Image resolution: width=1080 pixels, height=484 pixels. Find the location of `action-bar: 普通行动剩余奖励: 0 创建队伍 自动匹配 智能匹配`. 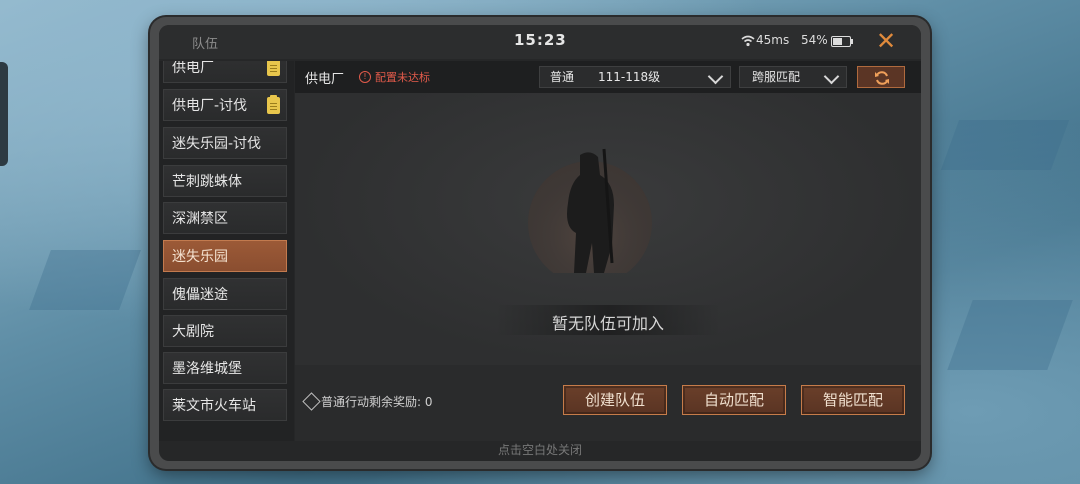

action-bar: 普通行动剩余奖励: 0 创建队伍 自动匹配 智能匹配 is located at coordinates (608, 403).